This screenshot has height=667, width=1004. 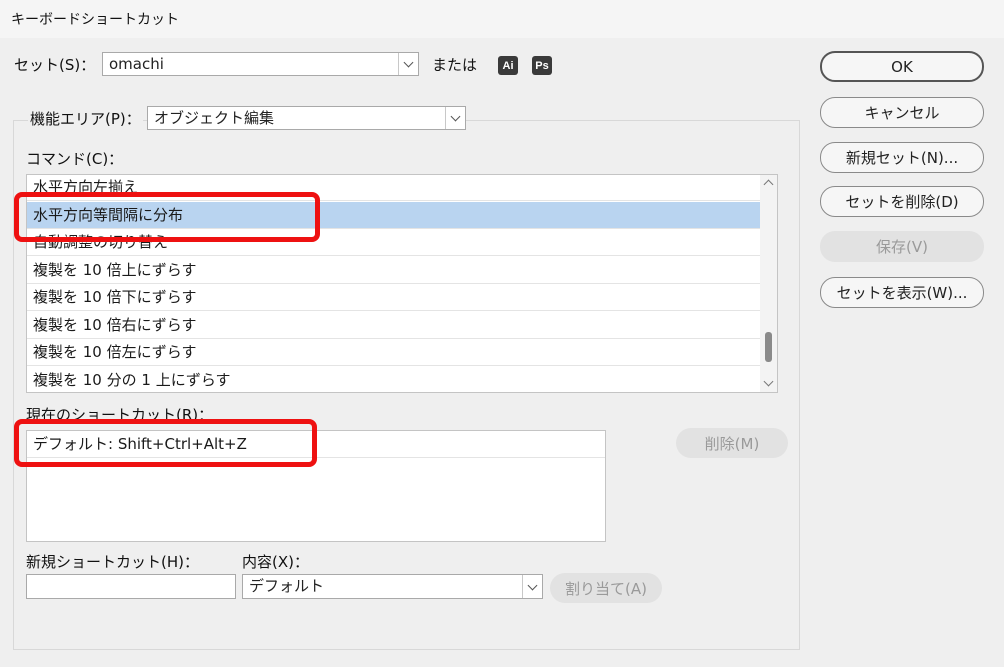 What do you see at coordinates (131, 586) in the screenshot?
I see `new-shortcut-input` at bounding box center [131, 586].